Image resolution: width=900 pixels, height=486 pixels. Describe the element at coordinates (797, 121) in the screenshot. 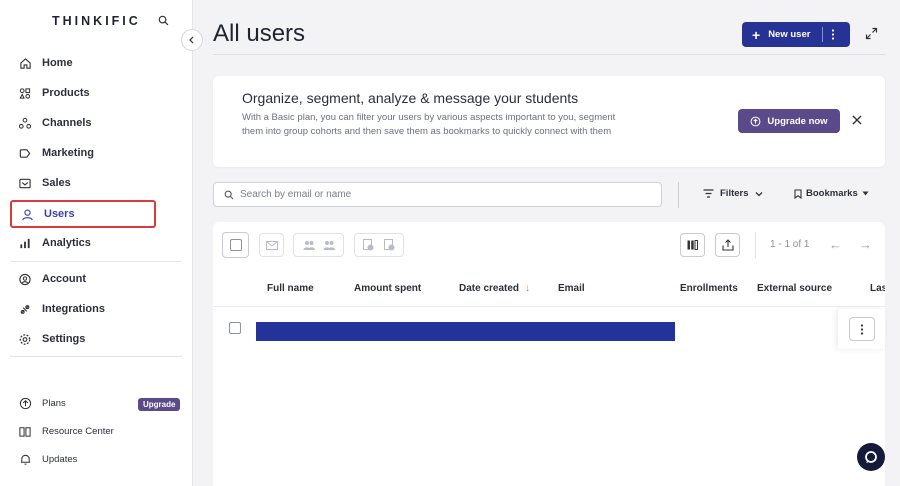

I see `upgrade-now-label: Upgrade now` at that location.